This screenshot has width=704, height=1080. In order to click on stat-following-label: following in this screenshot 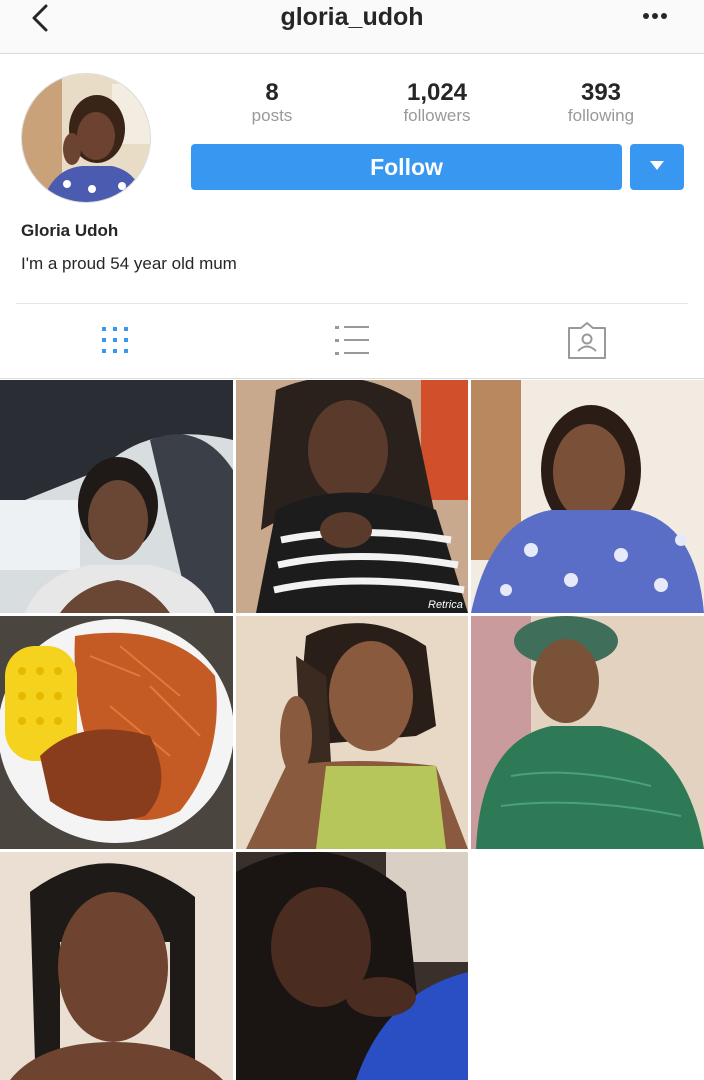, I will do `click(601, 115)`.